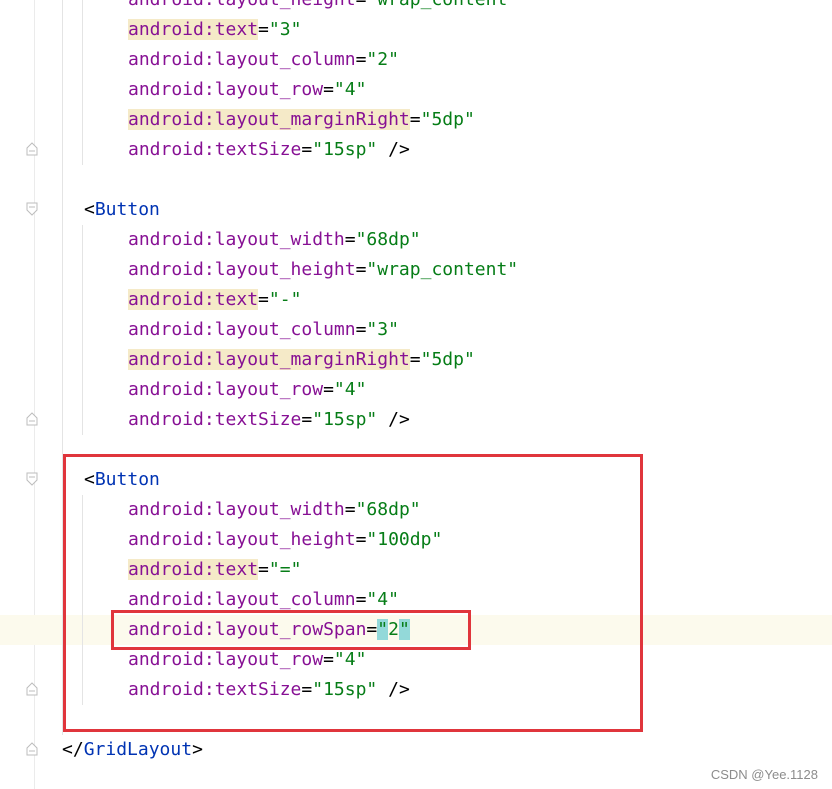  What do you see at coordinates (388, 239) in the screenshot?
I see `attribute-value: "68dp"` at bounding box center [388, 239].